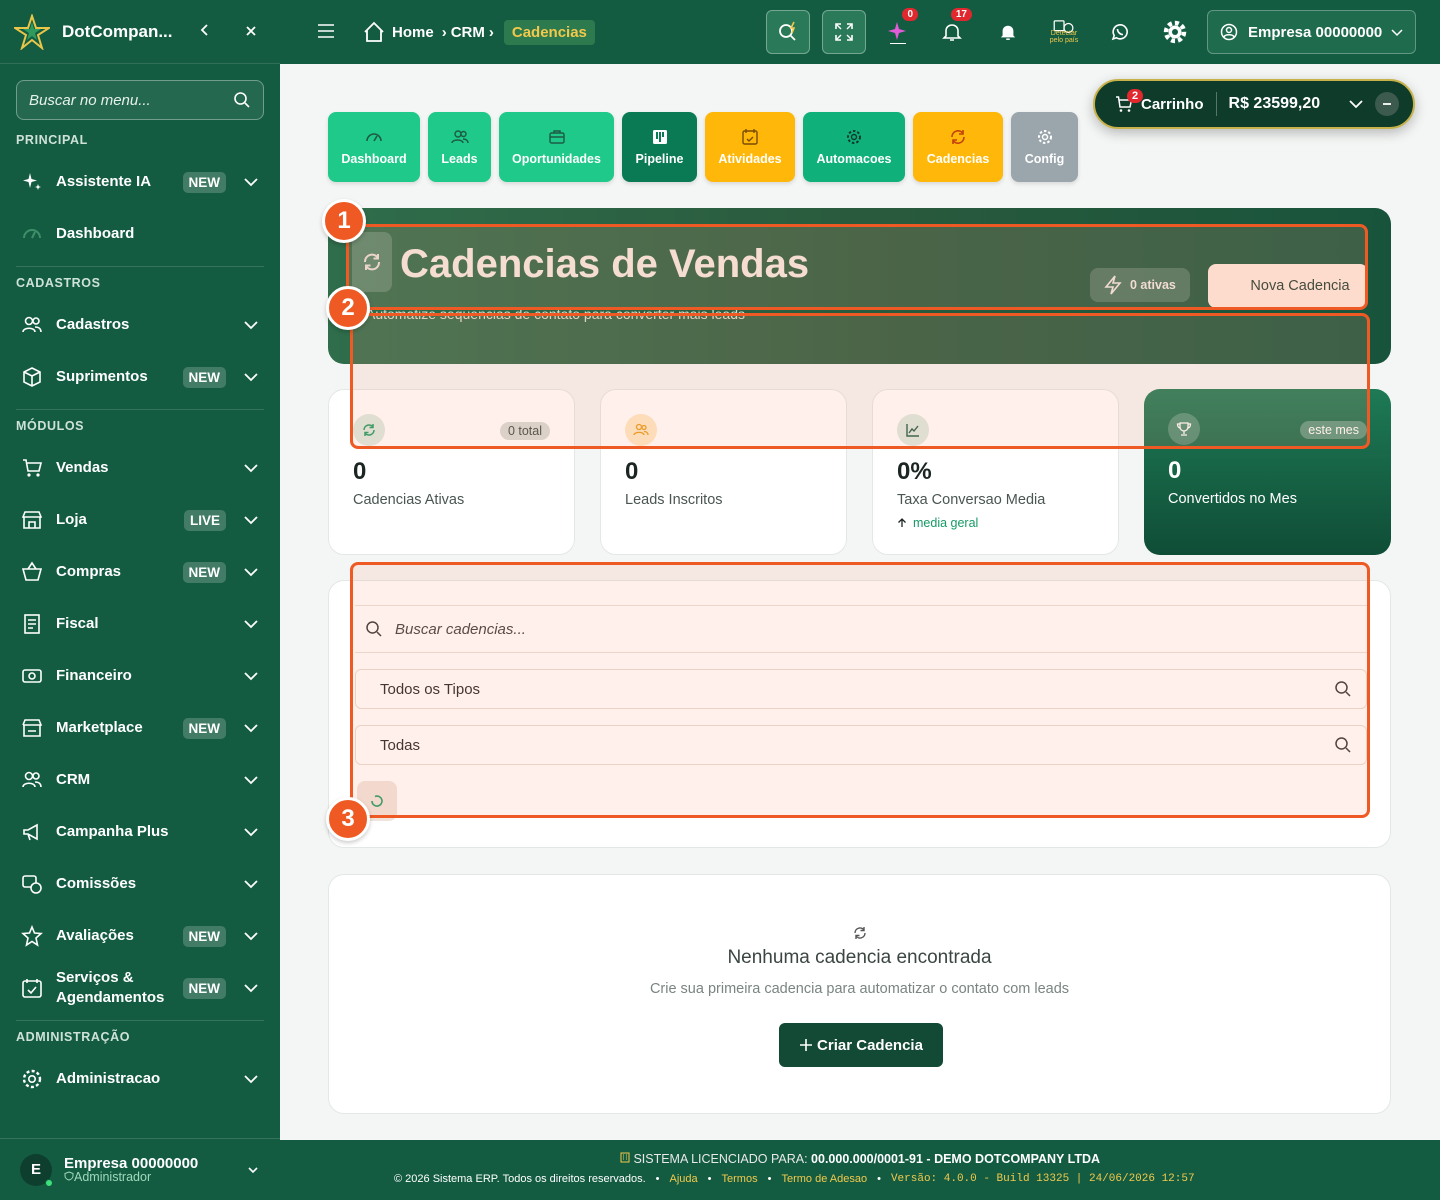 The image size is (1440, 1200). I want to click on breadcrumb-crm: CRM, so click(468, 32).